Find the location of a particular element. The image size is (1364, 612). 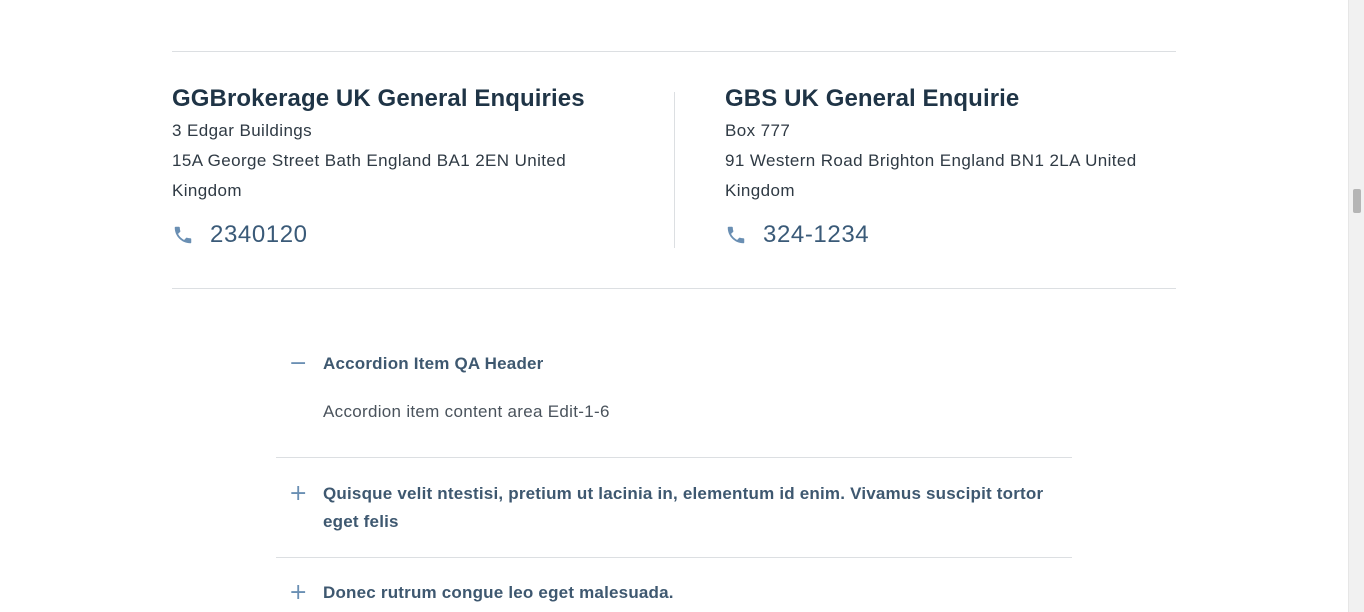

address-line-1: 3 Edgar Buildings is located at coordinates (242, 130).